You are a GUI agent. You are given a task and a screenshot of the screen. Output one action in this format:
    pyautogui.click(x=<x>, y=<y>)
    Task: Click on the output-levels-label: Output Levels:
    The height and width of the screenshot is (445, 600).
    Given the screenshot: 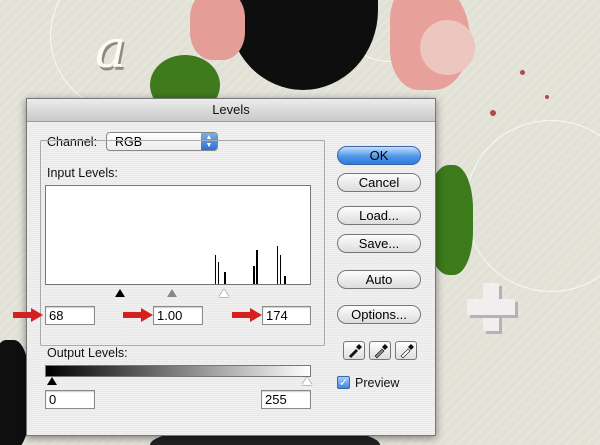 What is the action you would take?
    pyautogui.click(x=87, y=353)
    